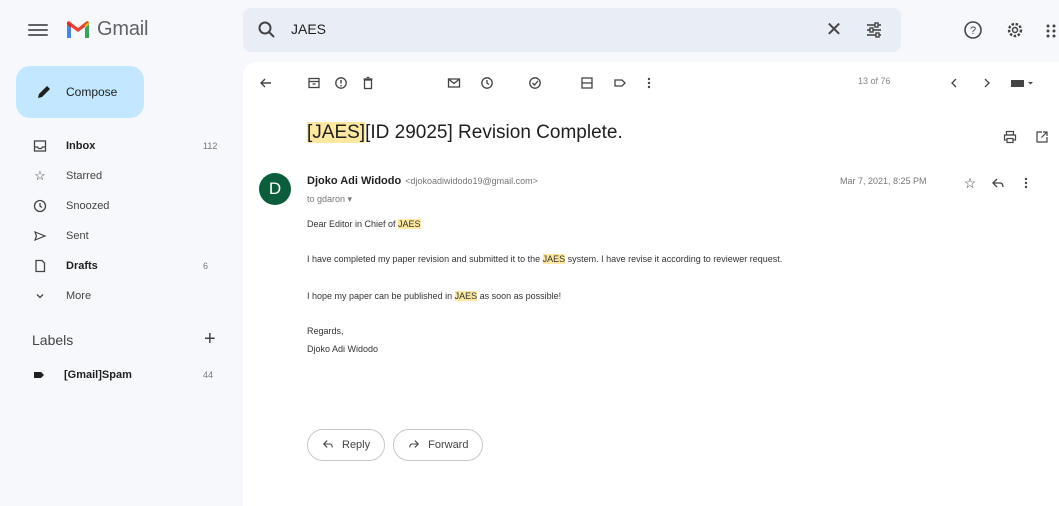 This screenshot has width=1059, height=506. Describe the element at coordinates (40, 296) in the screenshot. I see `chevron-down-icon` at that location.